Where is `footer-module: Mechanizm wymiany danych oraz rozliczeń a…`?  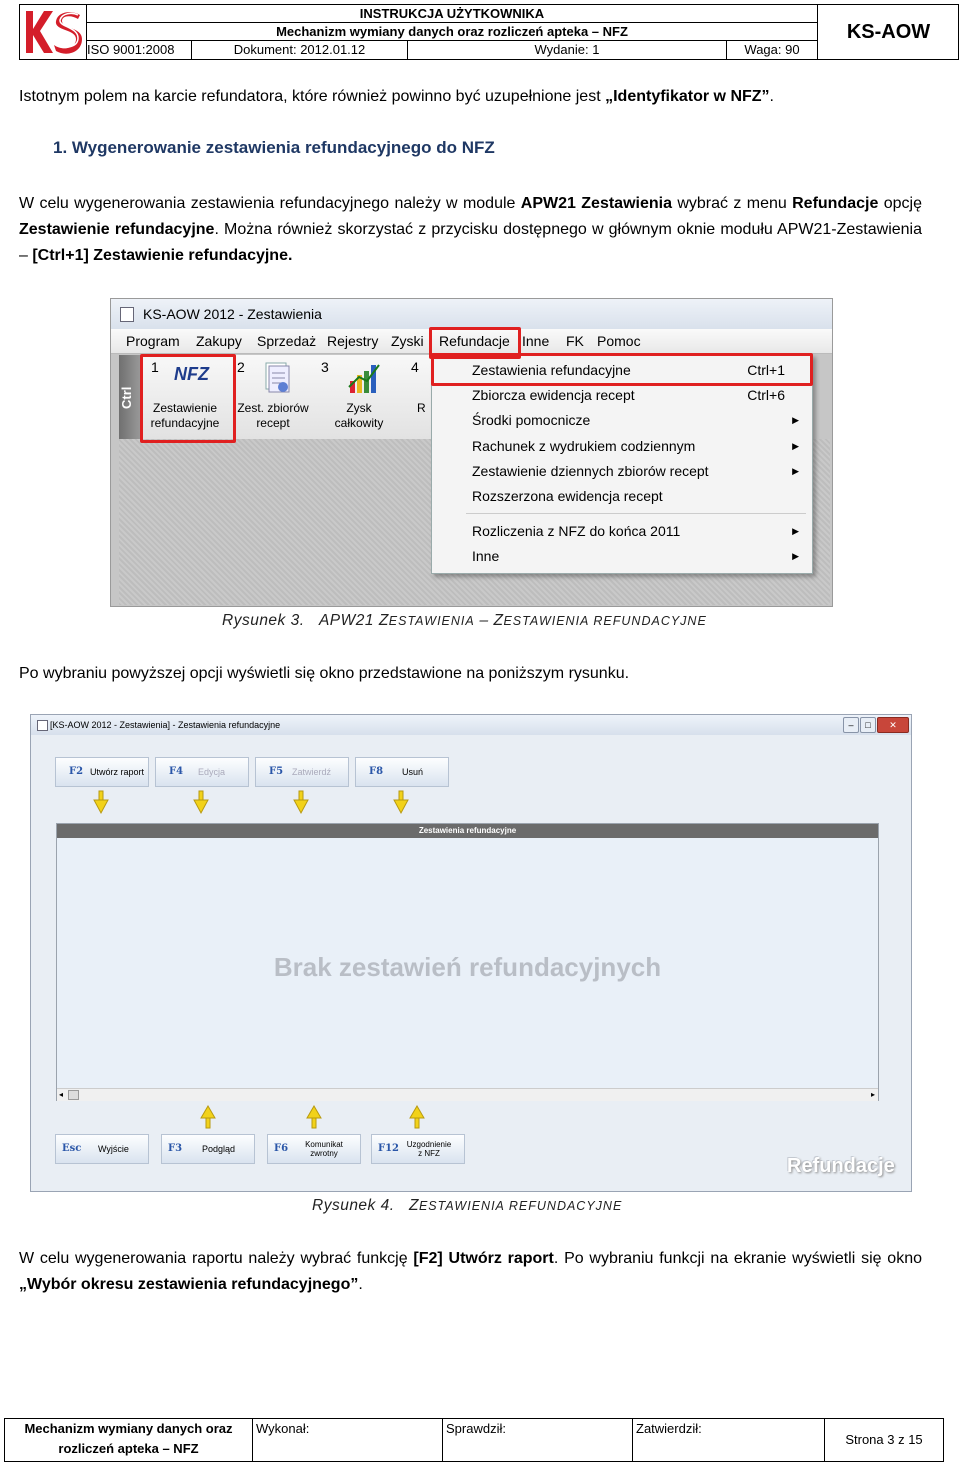 footer-module: Mechanizm wymiany danych oraz rozliczeń a… is located at coordinates (129, 1440).